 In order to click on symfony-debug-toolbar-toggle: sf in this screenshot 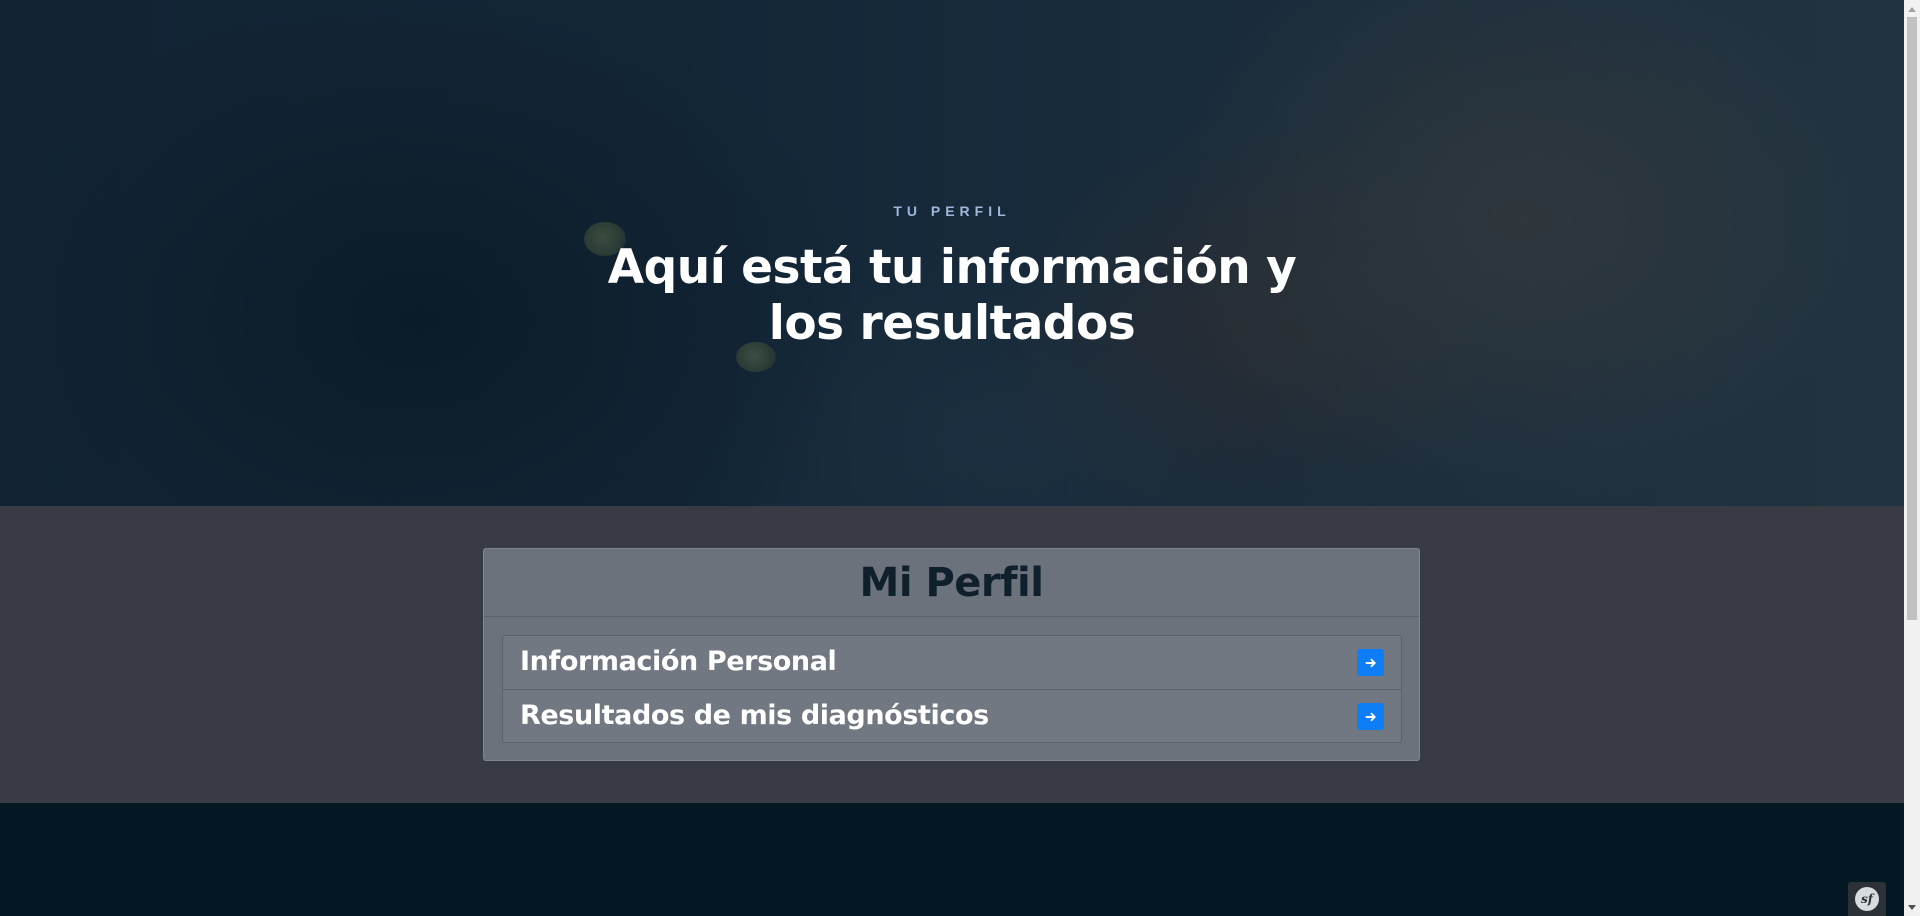, I will do `click(1867, 899)`.